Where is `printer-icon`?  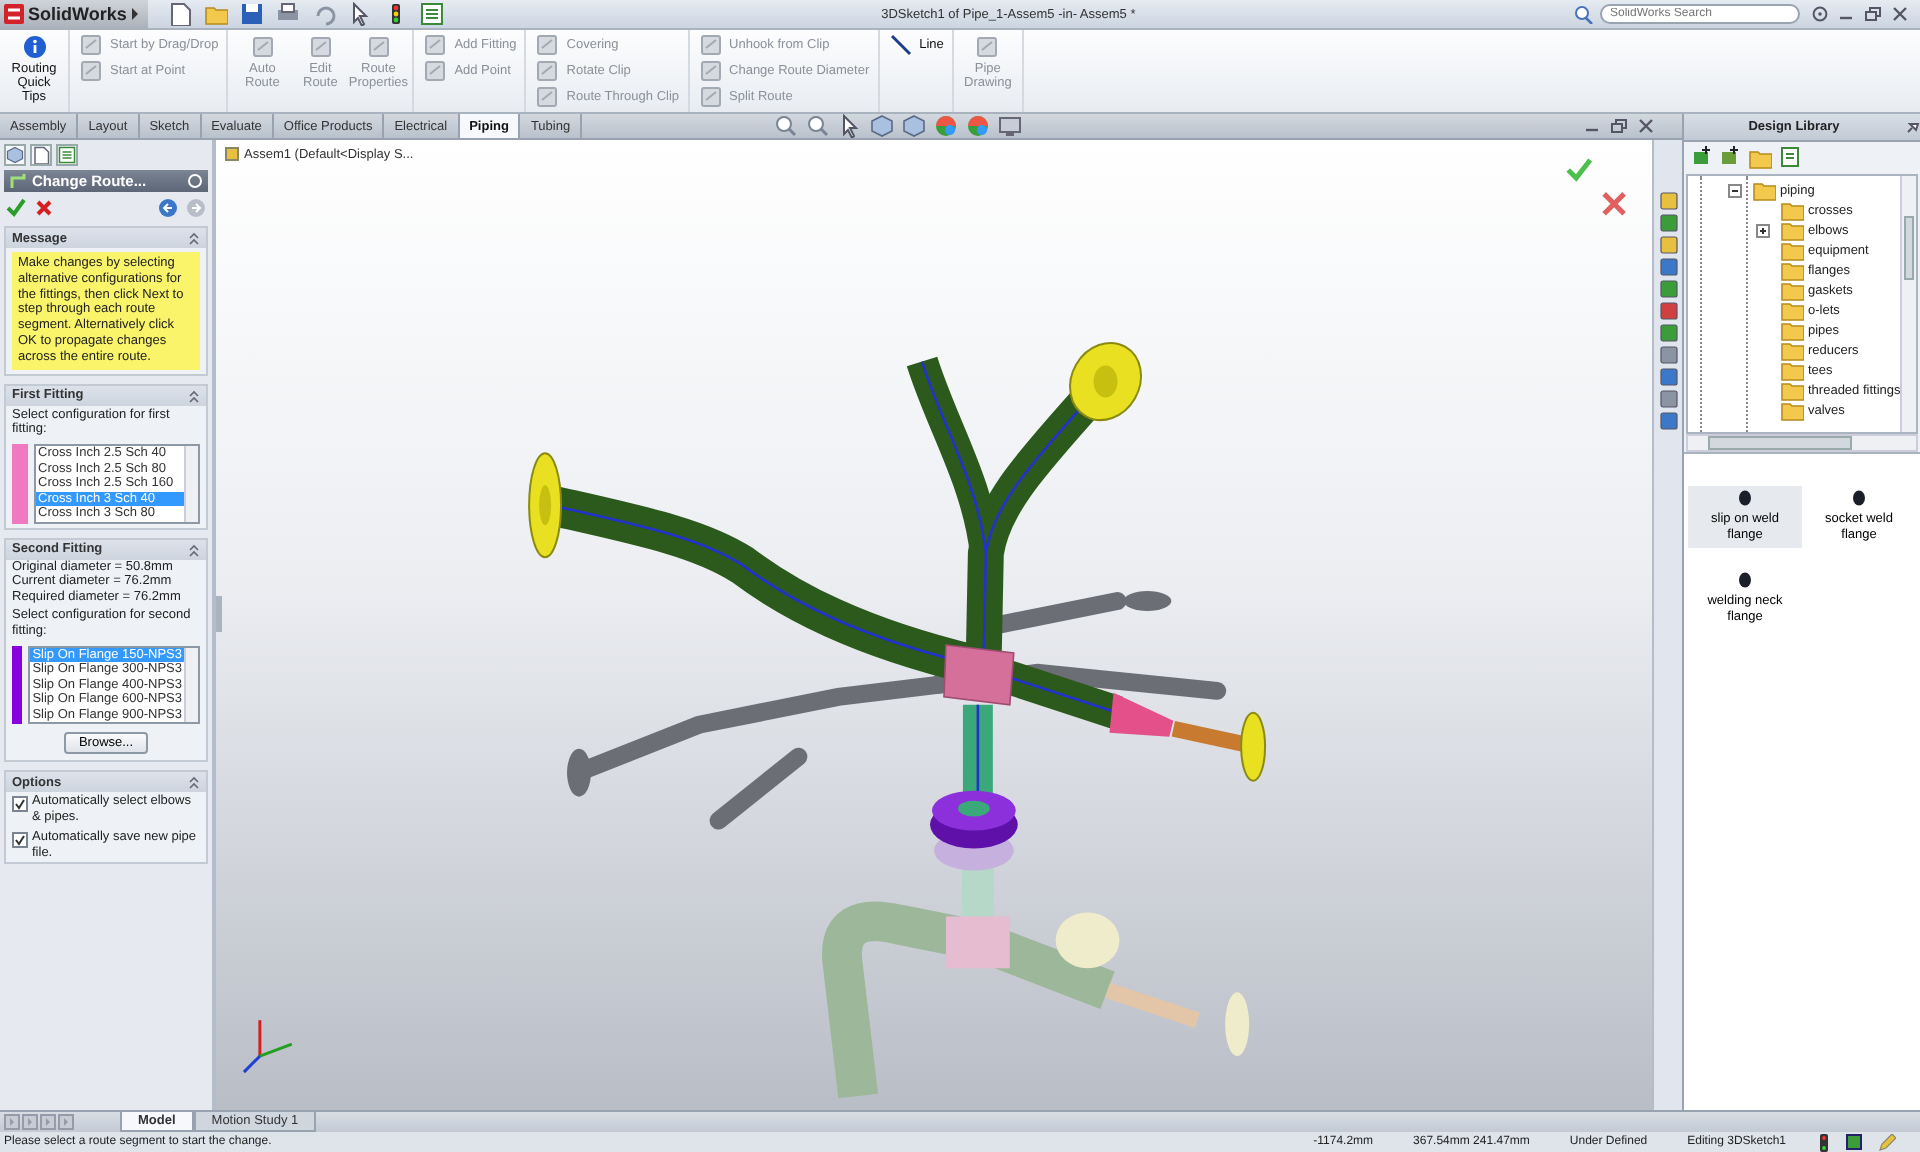 printer-icon is located at coordinates (288, 14).